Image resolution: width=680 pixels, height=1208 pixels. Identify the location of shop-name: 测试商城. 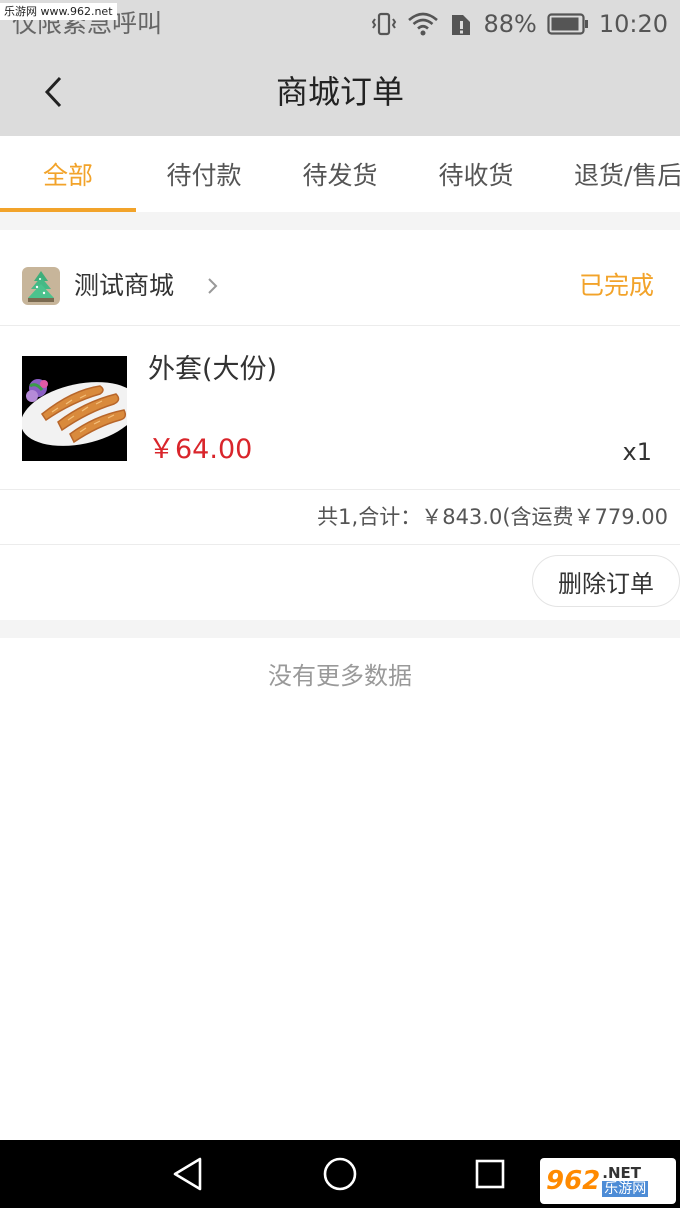
(124, 285).